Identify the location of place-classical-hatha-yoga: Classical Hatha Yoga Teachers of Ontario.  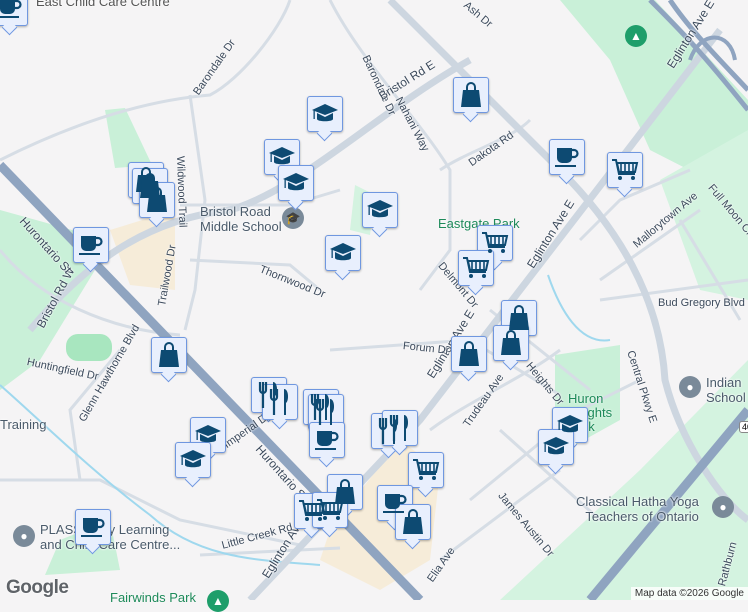
(637, 509).